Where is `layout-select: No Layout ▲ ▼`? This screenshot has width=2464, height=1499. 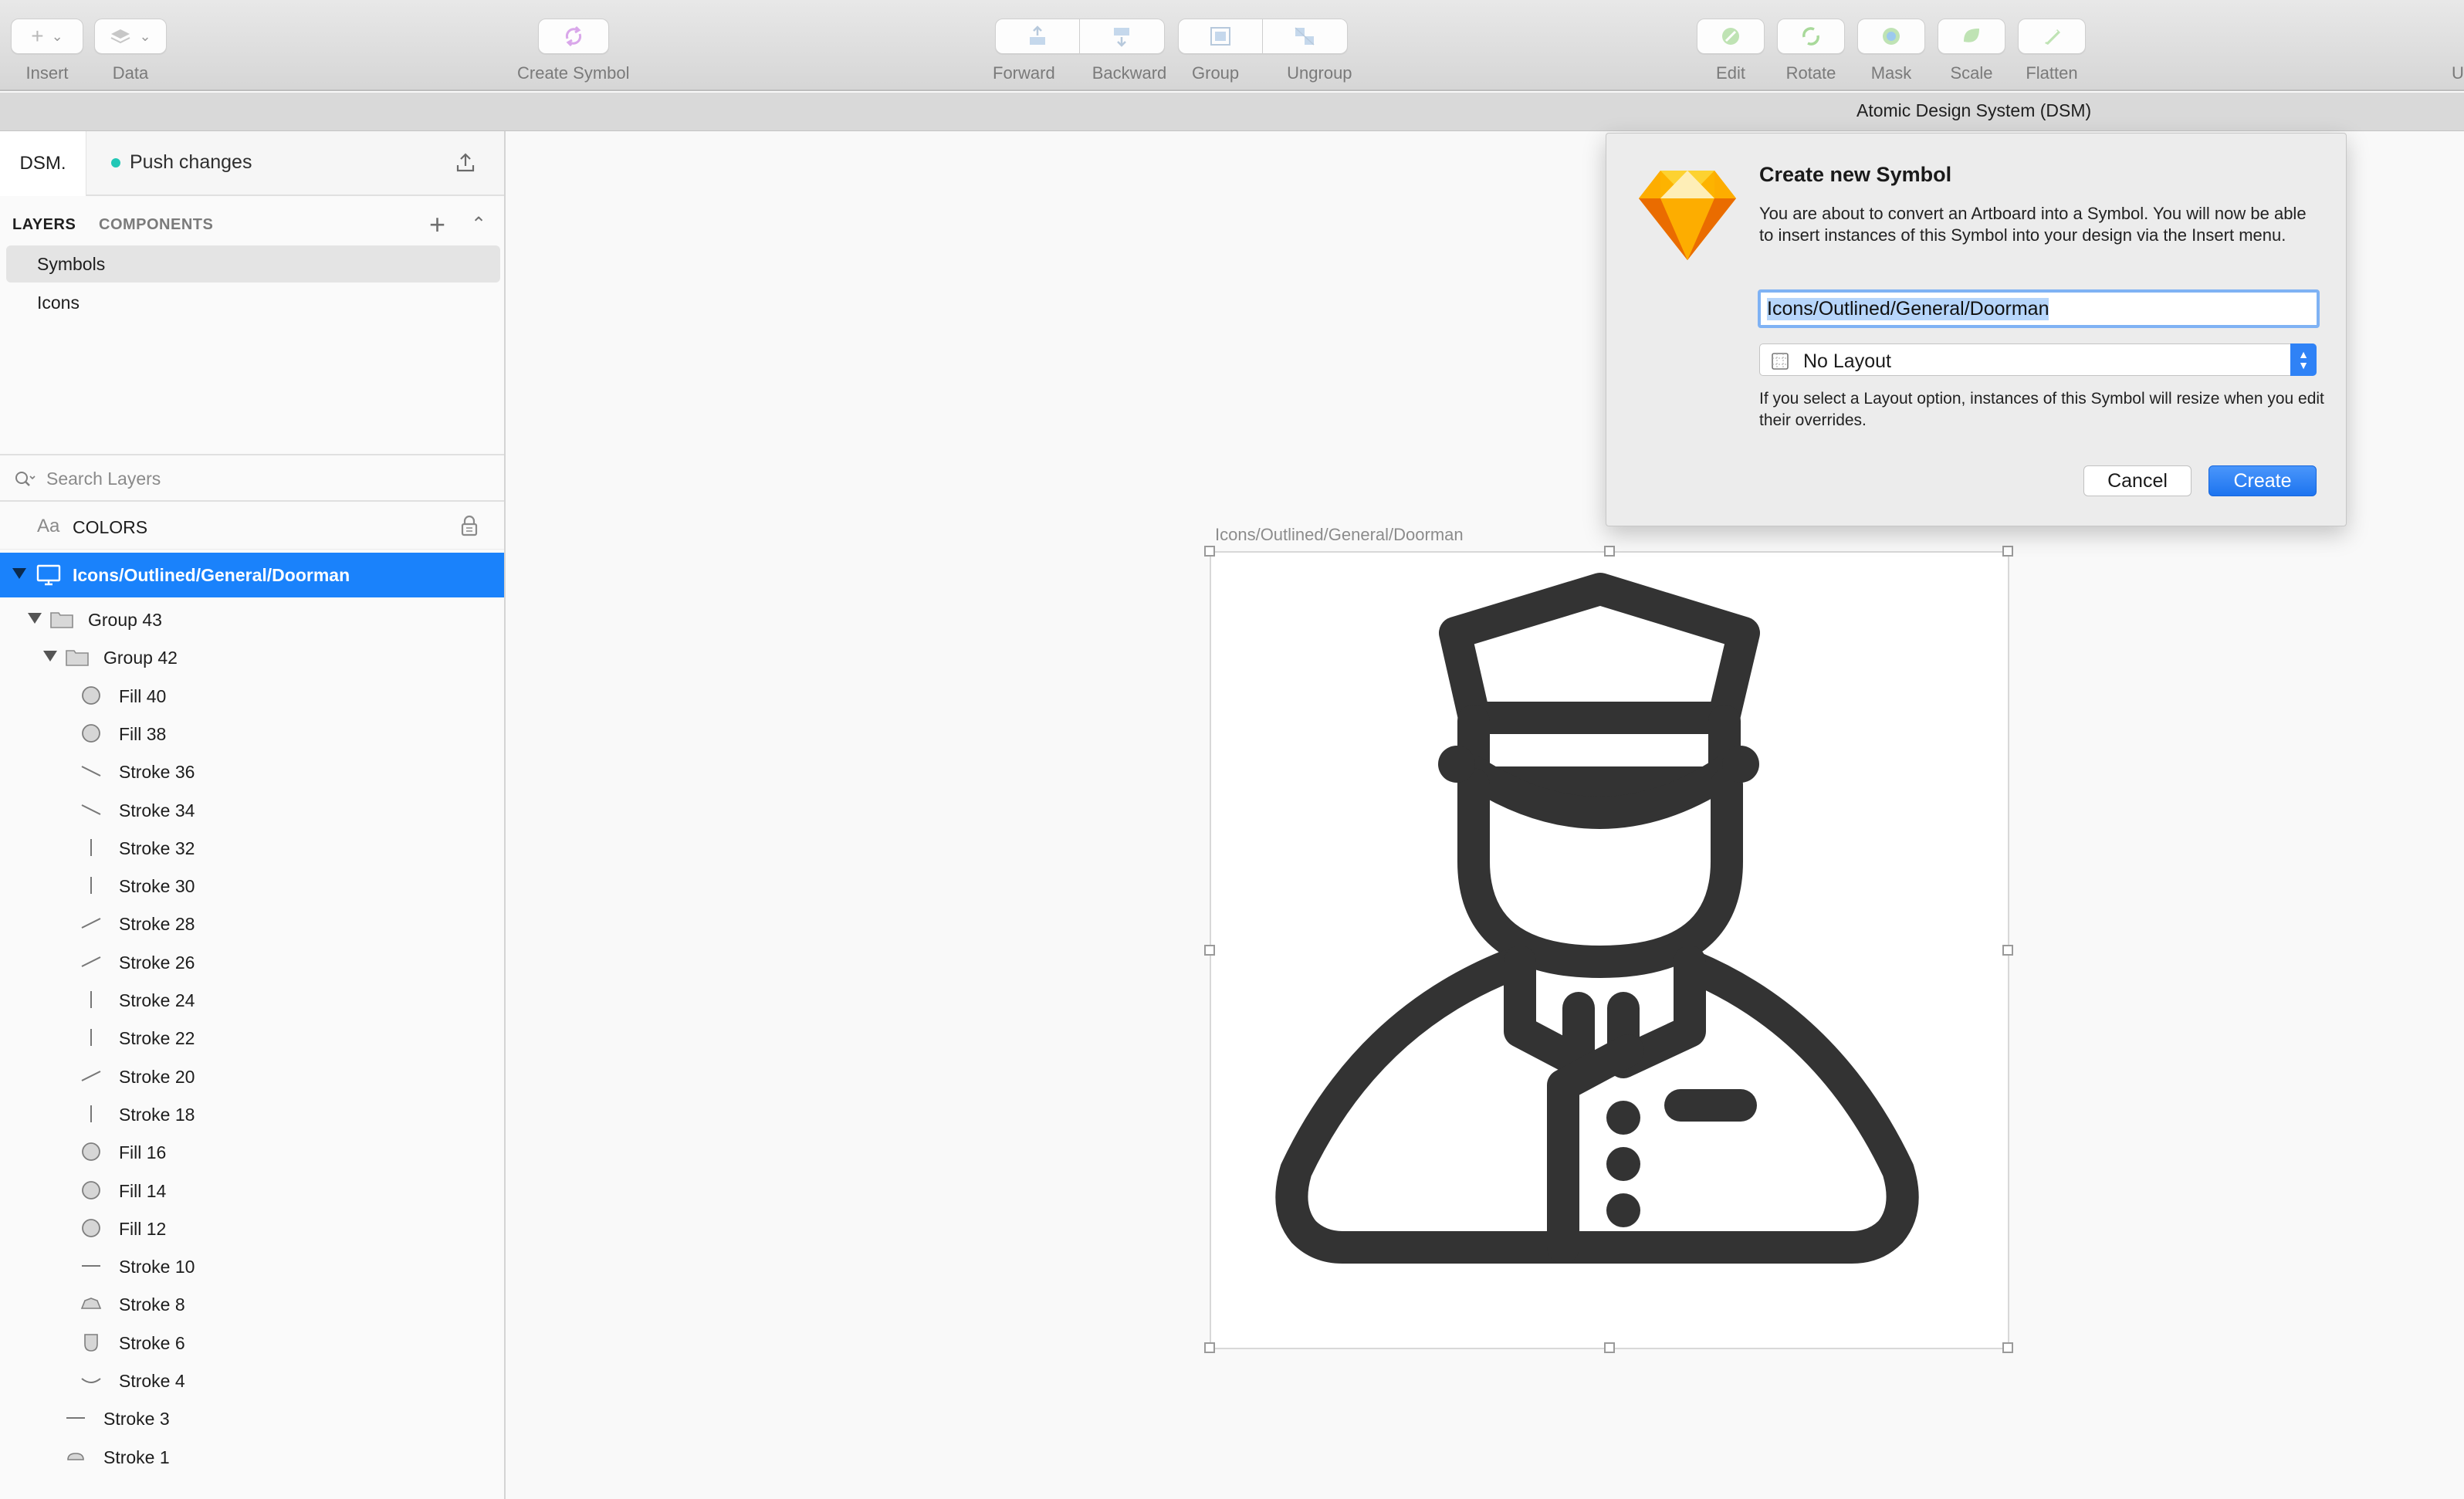
layout-select: No Layout ▲ ▼ is located at coordinates (2038, 359).